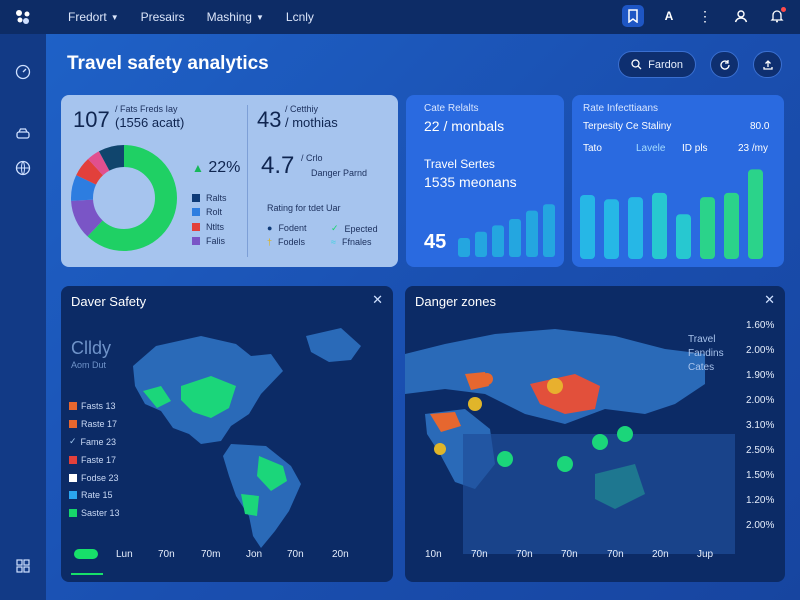 This screenshot has height=600, width=800. I want to click on logo-icon, so click(23, 17).